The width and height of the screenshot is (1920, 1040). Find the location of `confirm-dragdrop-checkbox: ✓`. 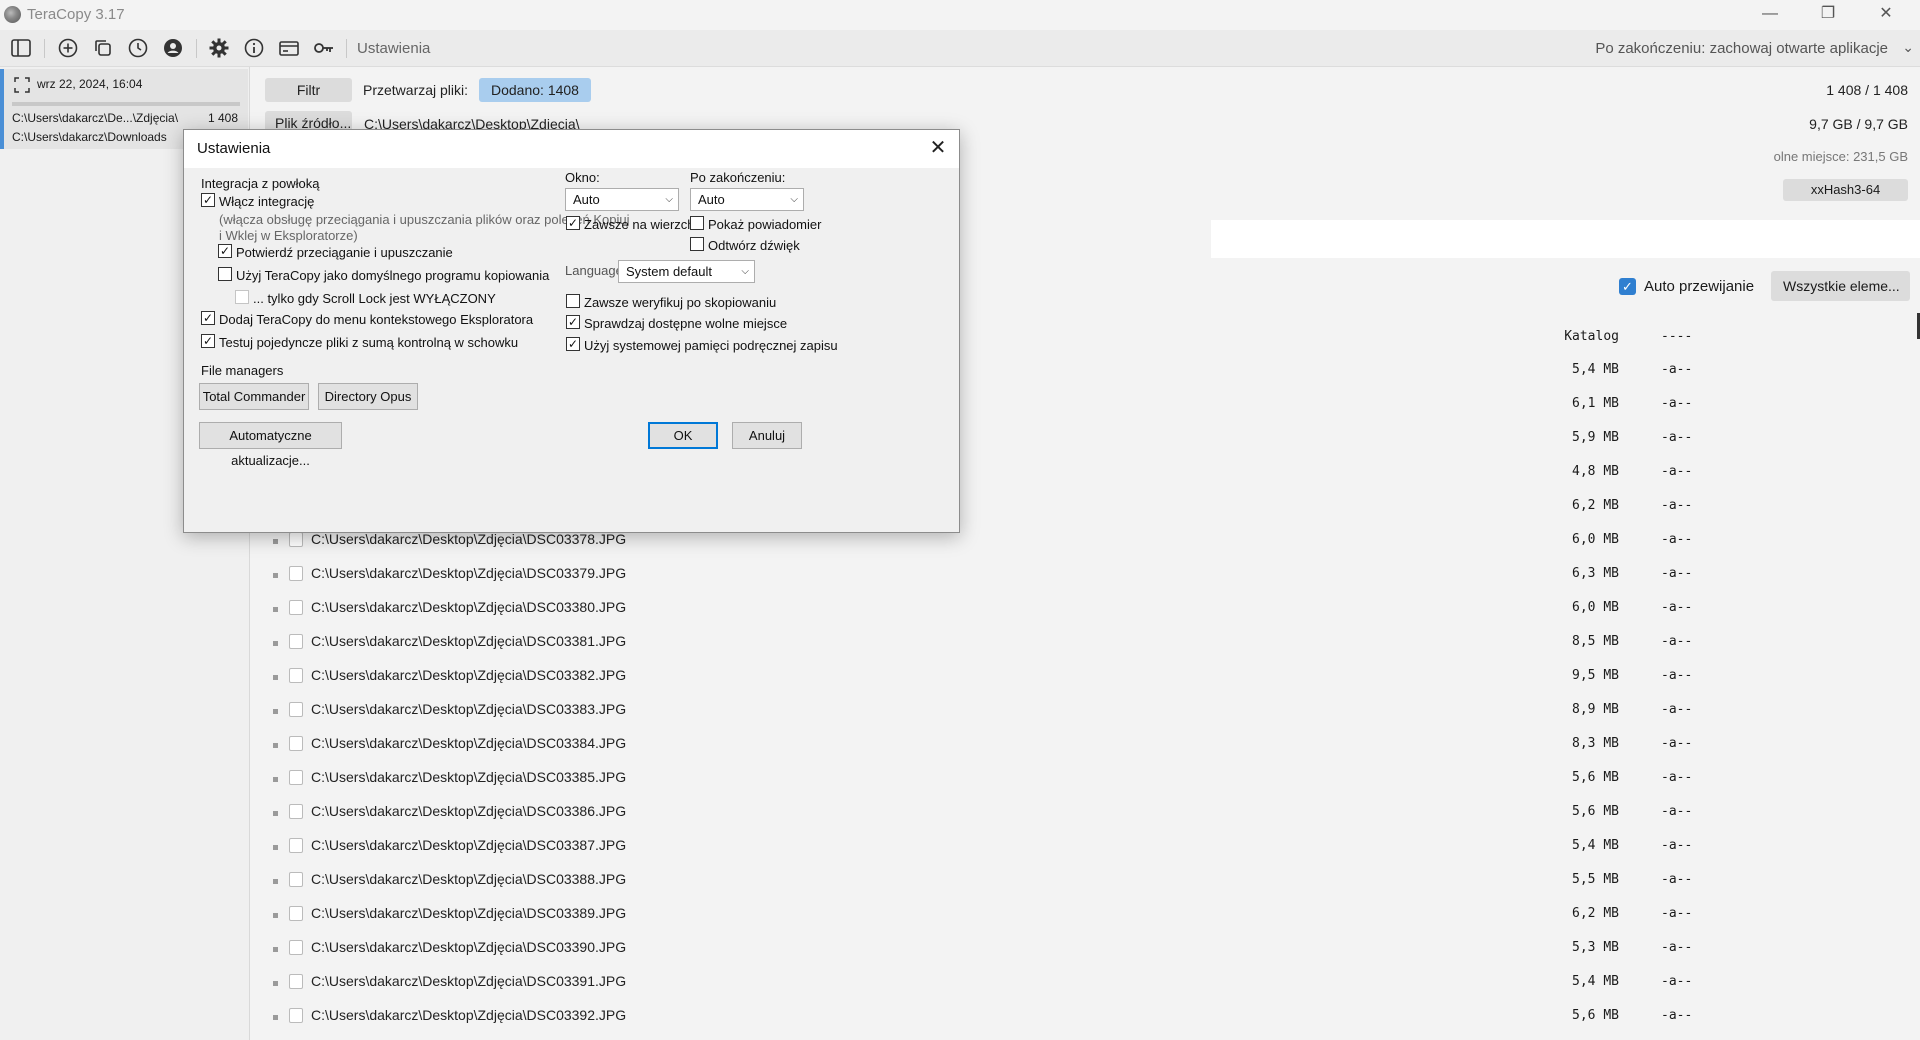

confirm-dragdrop-checkbox: ✓ is located at coordinates (225, 251).